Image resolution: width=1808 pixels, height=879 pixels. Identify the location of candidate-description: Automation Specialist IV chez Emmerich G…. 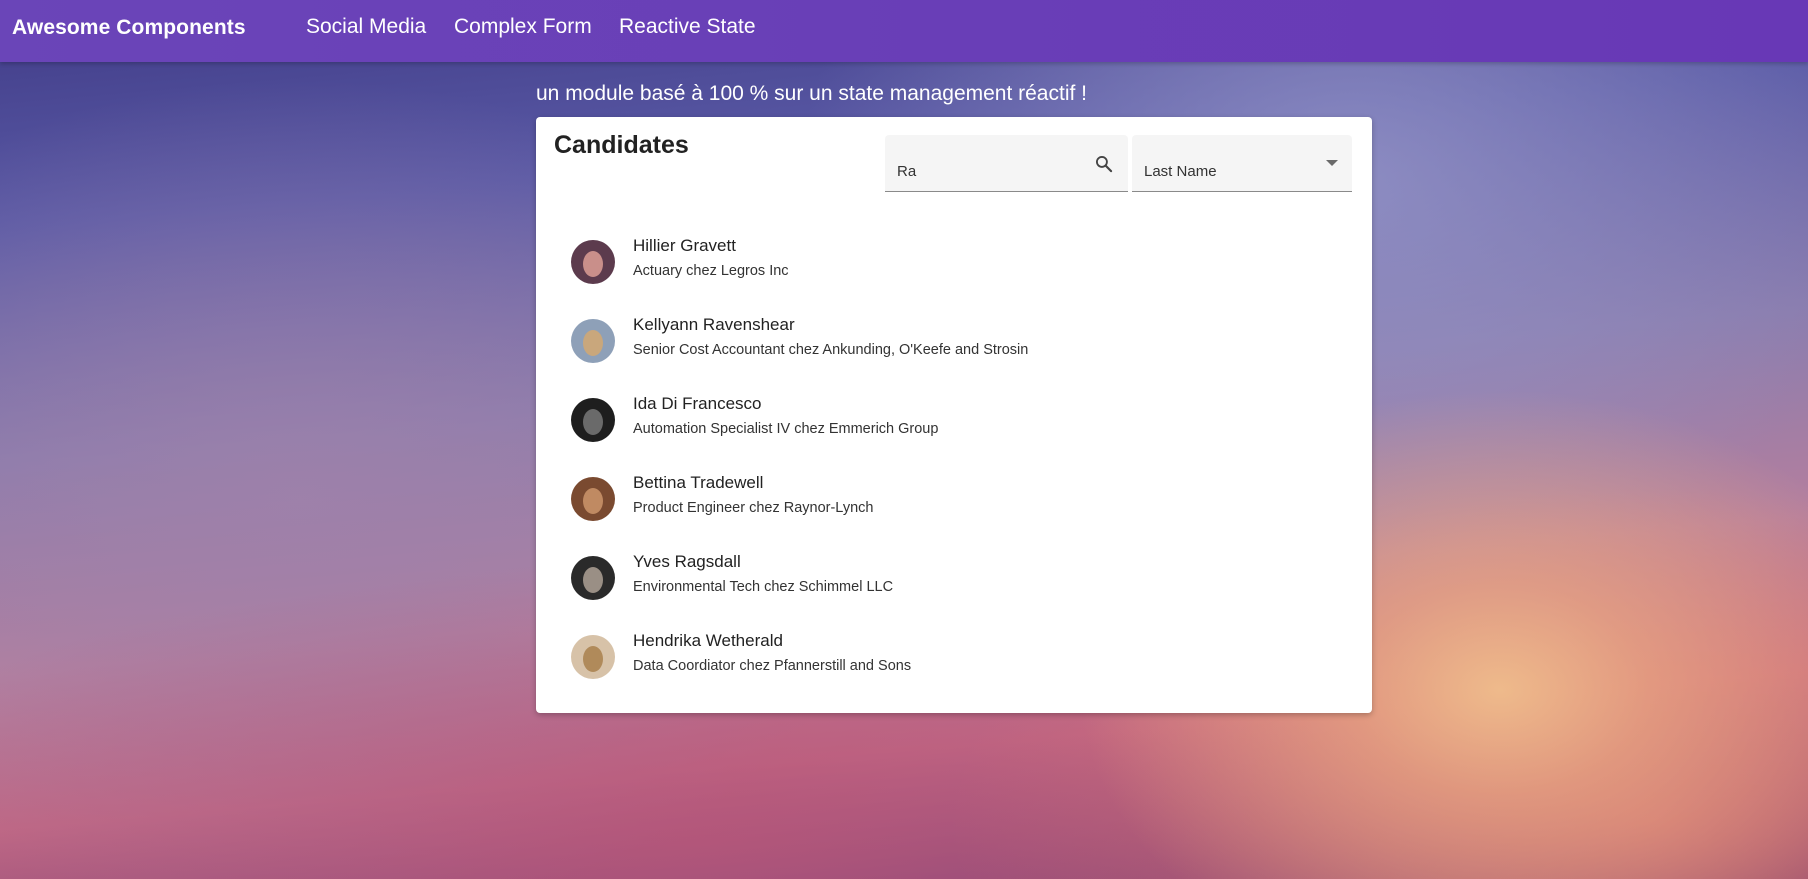
(786, 429).